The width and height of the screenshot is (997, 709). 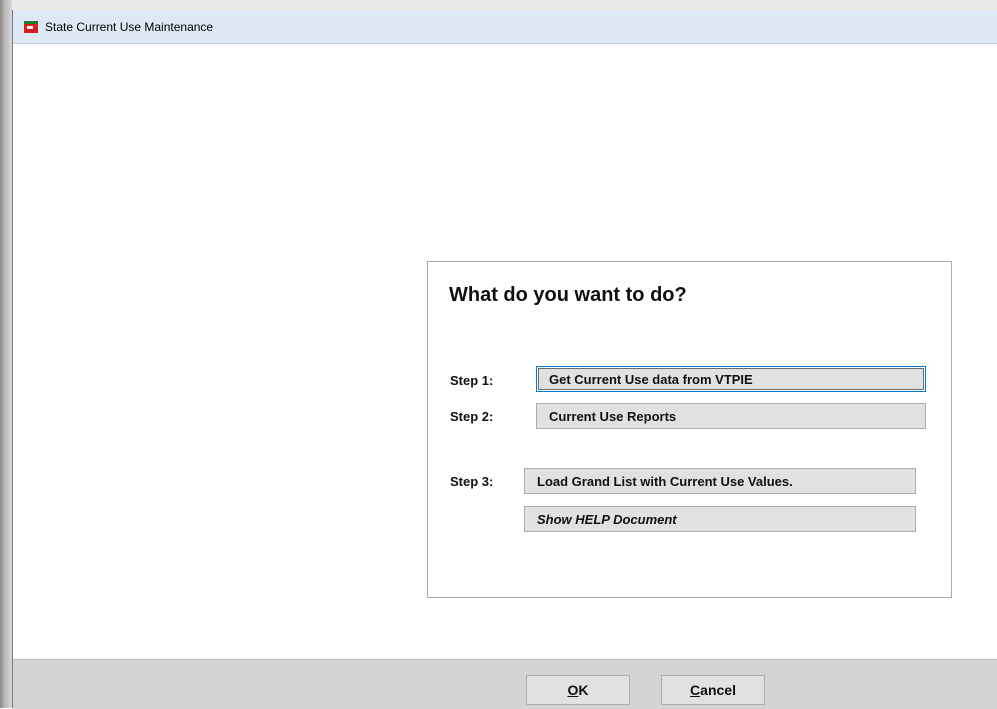 I want to click on cancel-button: Cancel, so click(x=713, y=690).